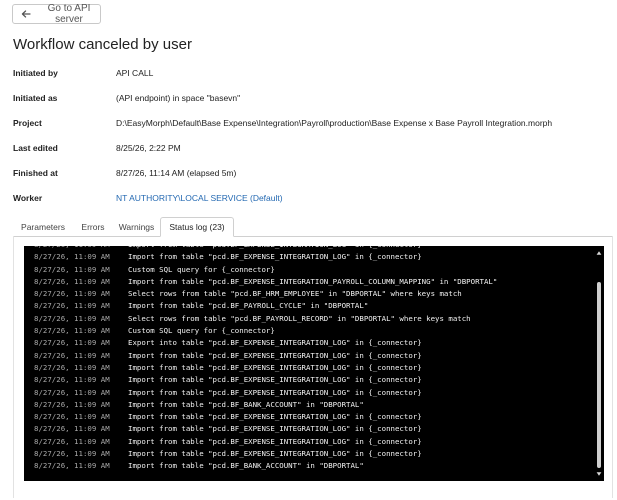 Image resolution: width=617 pixels, height=500 pixels. Describe the element at coordinates (148, 148) in the screenshot. I see `detail-value: 8/25/26, 2:22 PM` at that location.